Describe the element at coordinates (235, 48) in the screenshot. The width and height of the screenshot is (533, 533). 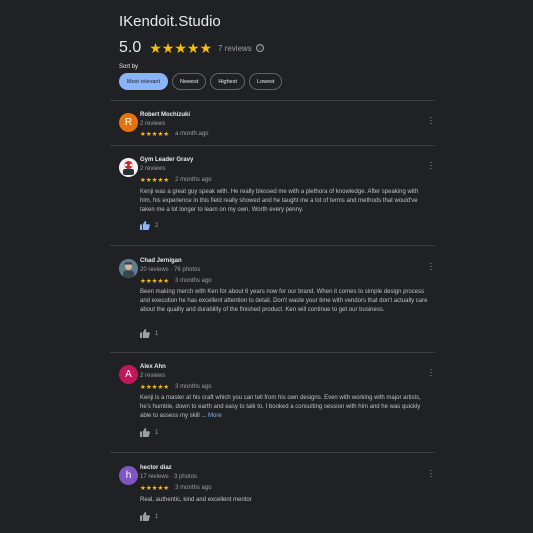
I see `review-count: 7 reviews` at that location.